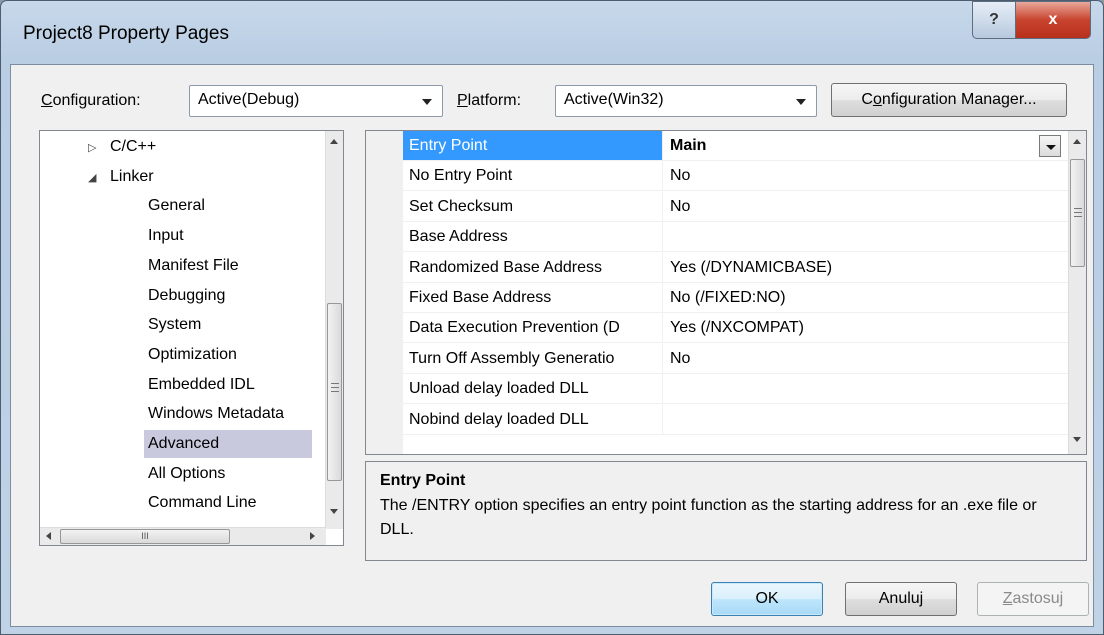  Describe the element at coordinates (232, 296) in the screenshot. I see `tree-item: Debugging` at that location.